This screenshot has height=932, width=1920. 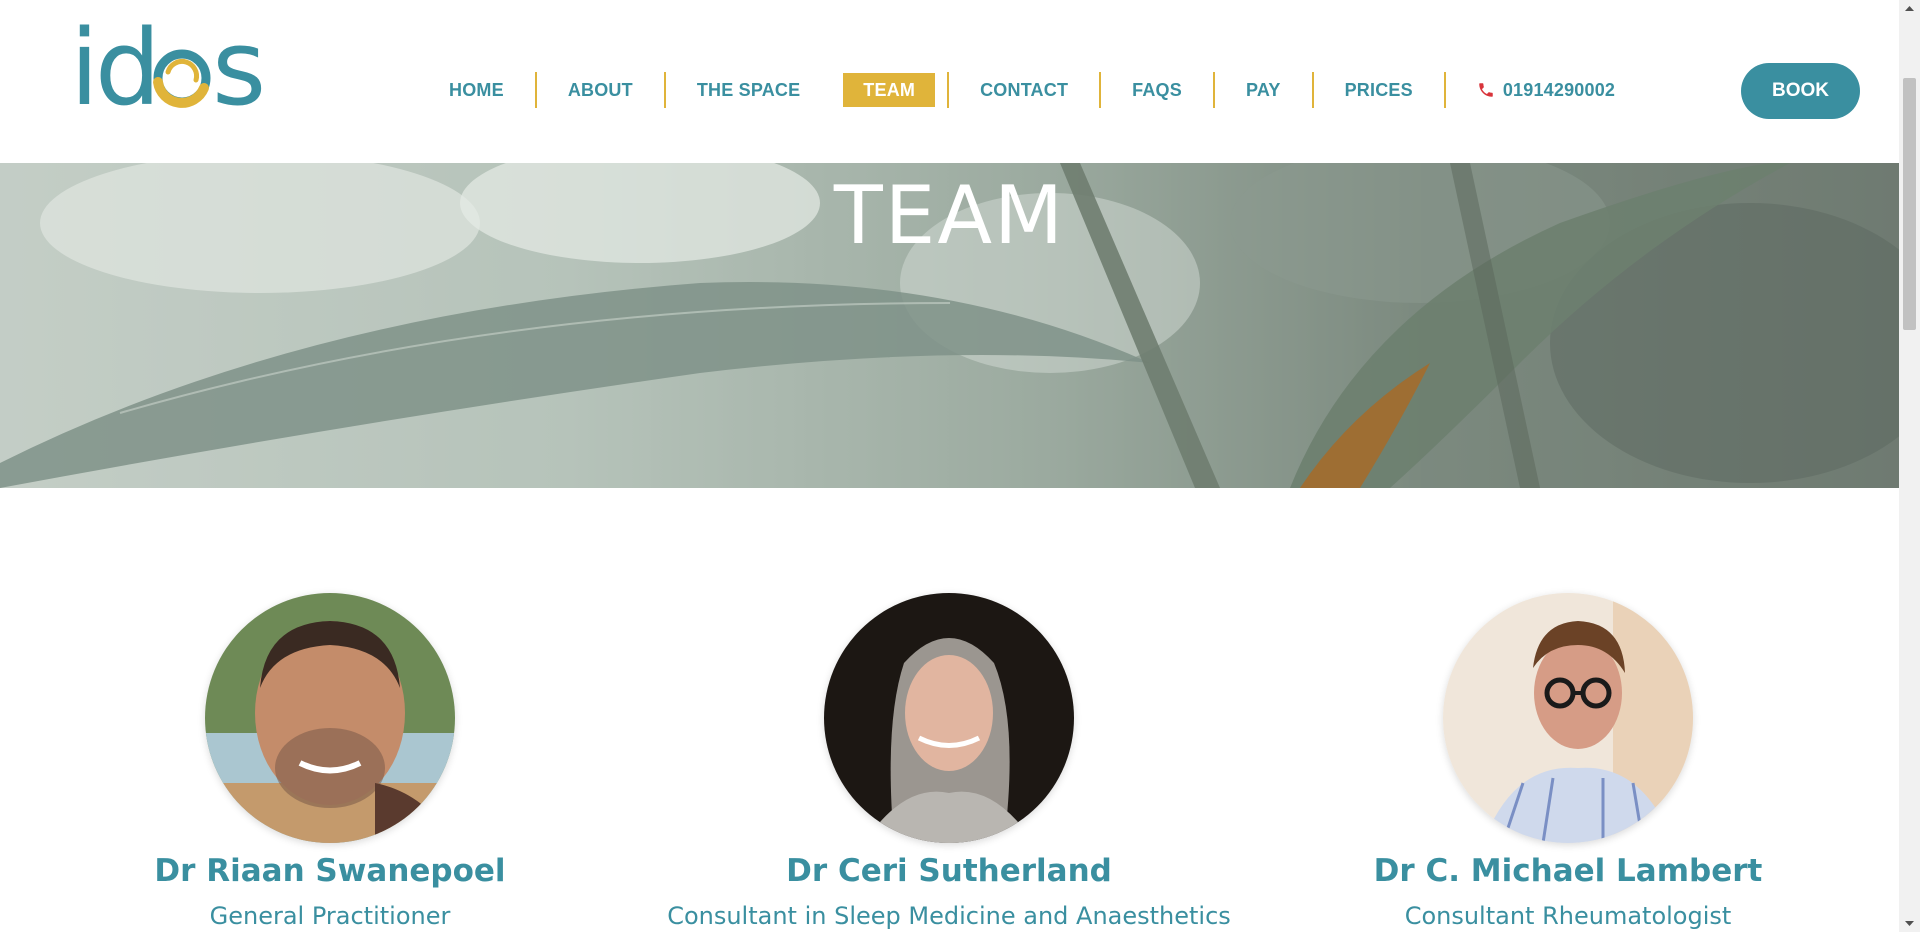 I want to click on nav-the-space: THE SPACE, so click(x=748, y=90).